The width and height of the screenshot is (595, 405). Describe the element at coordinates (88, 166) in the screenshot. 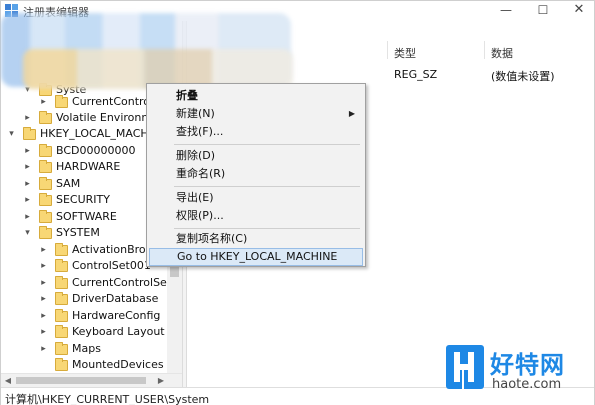

I see `tree-item-label: HARDWARE` at that location.